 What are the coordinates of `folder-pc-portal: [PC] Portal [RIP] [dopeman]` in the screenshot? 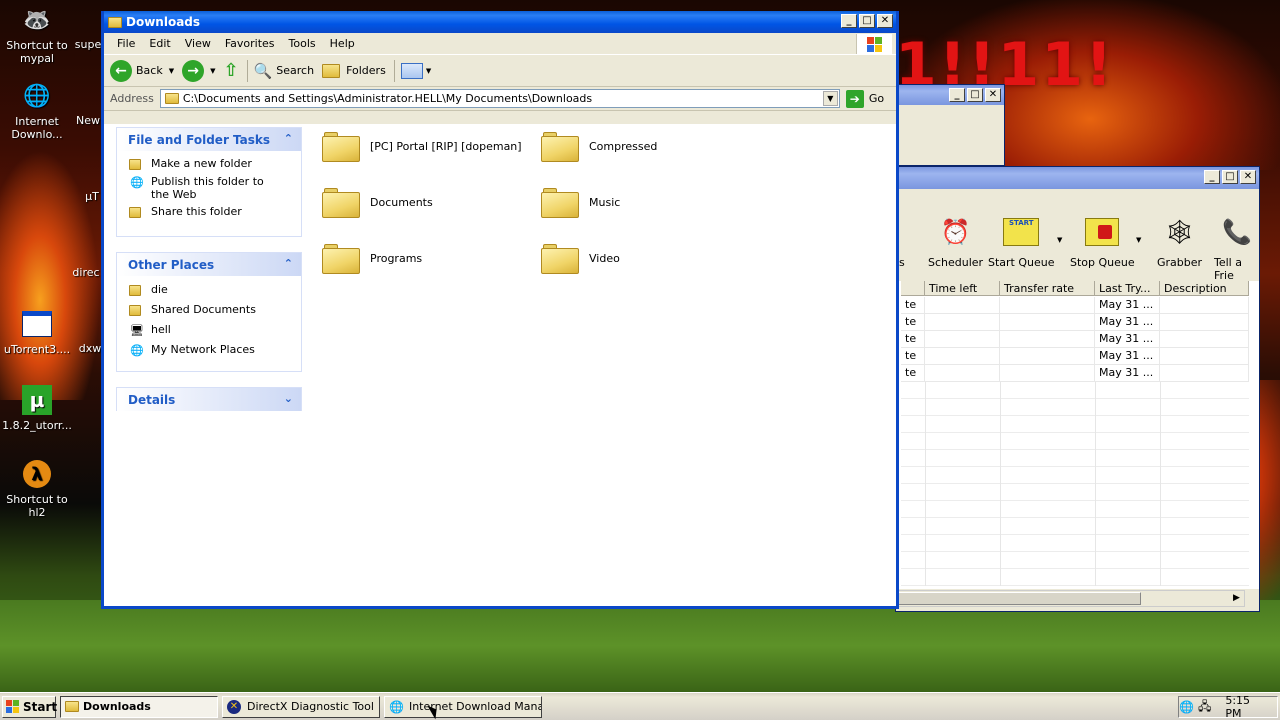 It's located at (427, 146).